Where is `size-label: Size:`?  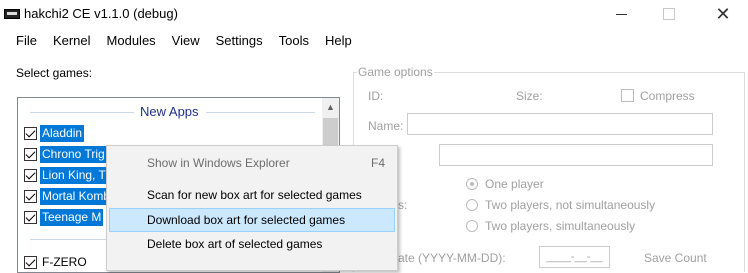 size-label: Size: is located at coordinates (529, 96).